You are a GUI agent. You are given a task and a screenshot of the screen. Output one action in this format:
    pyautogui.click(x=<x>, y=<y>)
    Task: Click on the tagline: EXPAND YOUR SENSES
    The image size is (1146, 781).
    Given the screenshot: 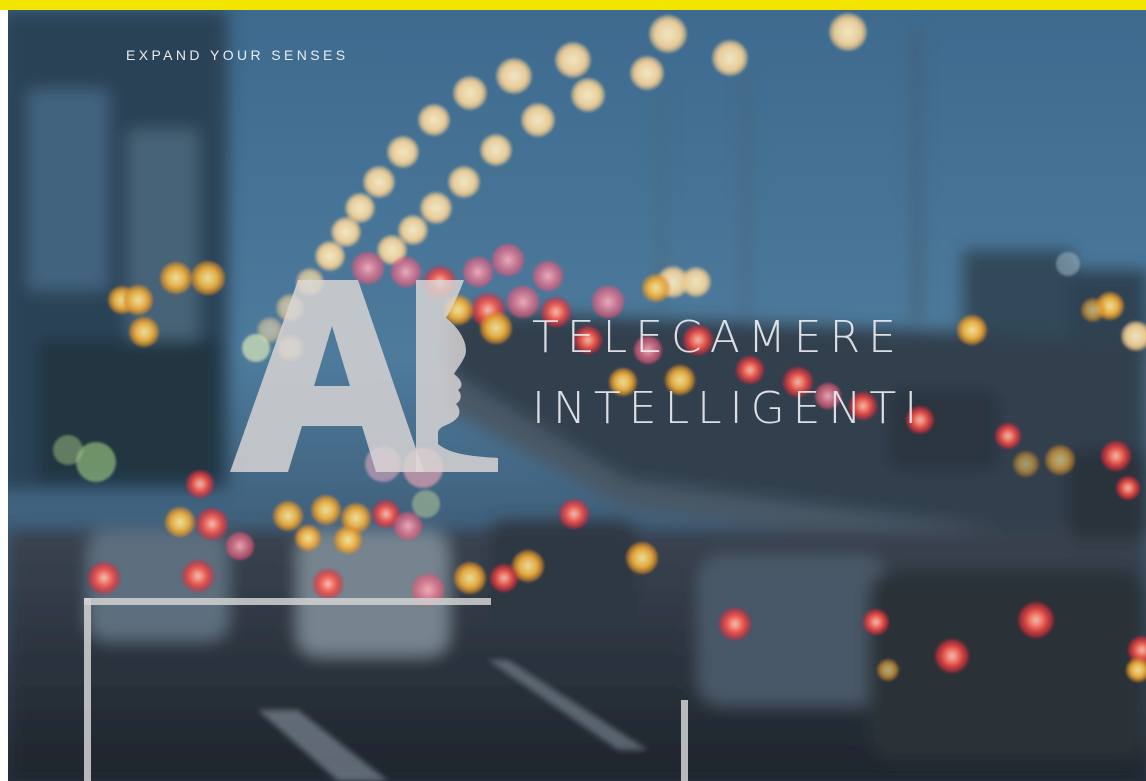 What is the action you would take?
    pyautogui.click(x=237, y=55)
    